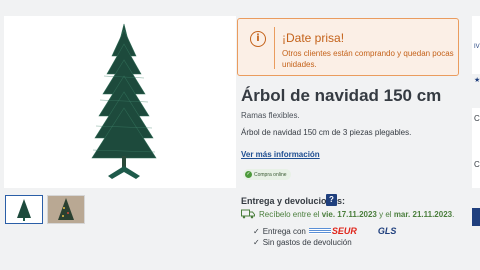 This screenshot has height=270, width=480. I want to click on seur-logo: SEUR, so click(332, 231).